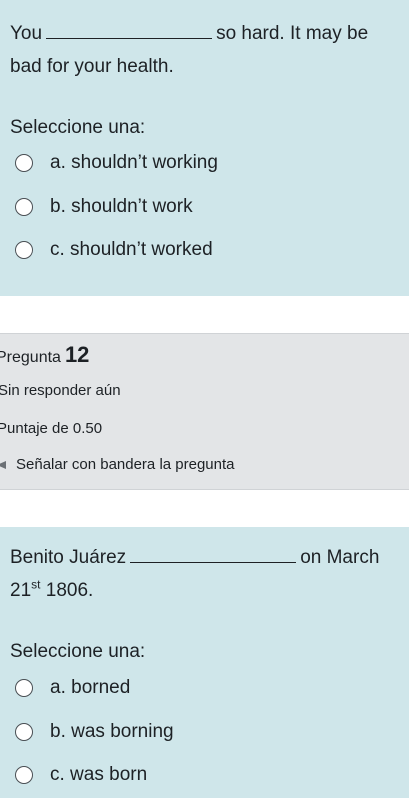 This screenshot has width=409, height=798. I want to click on question-2-option-c: c. was born, so click(81, 775).